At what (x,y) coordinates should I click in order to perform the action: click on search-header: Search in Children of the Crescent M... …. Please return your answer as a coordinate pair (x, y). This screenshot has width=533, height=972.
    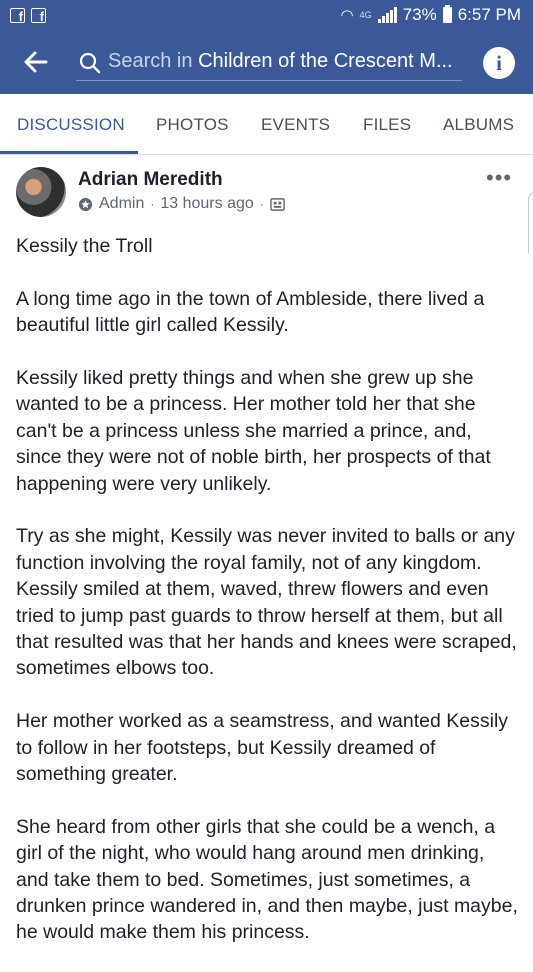
    Looking at the image, I should click on (266, 63).